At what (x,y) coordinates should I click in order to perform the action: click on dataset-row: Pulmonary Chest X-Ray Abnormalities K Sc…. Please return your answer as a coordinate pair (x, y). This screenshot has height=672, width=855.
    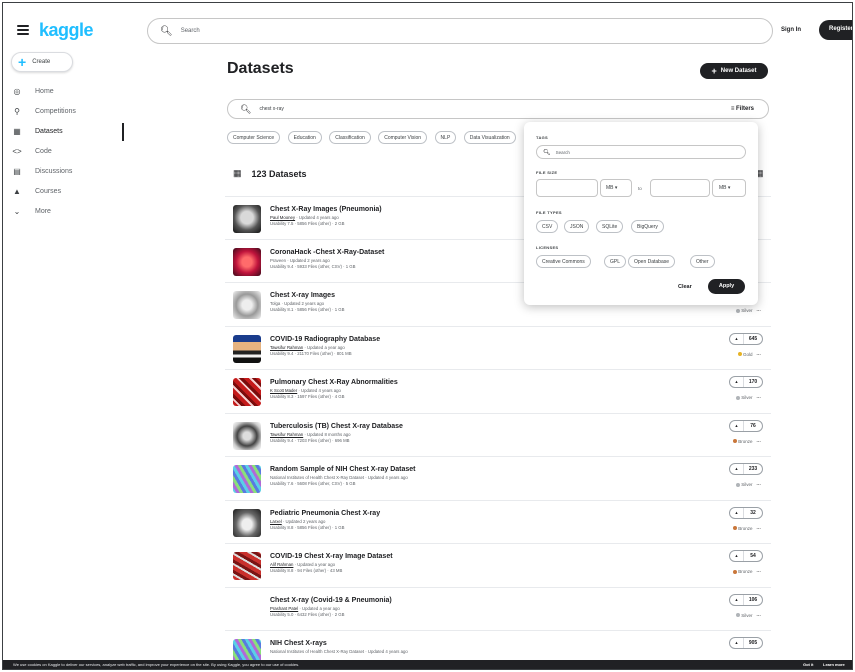
    Looking at the image, I should click on (498, 392).